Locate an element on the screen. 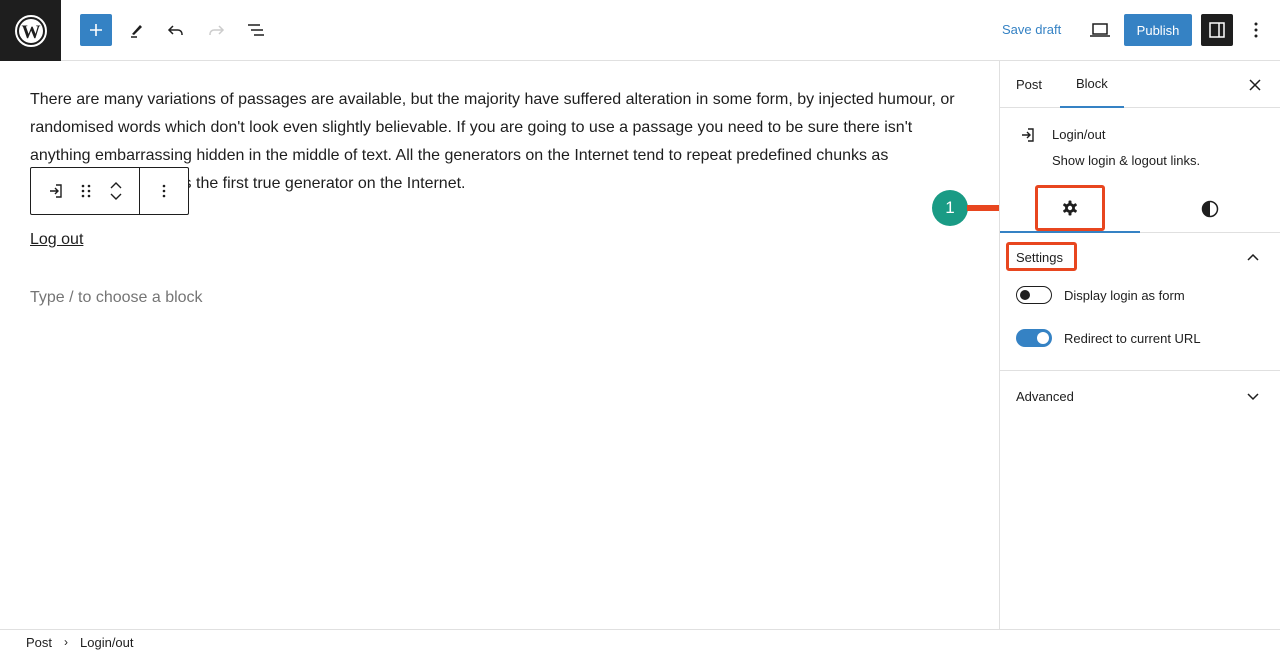  chevron-down-icon is located at coordinates (1253, 397).